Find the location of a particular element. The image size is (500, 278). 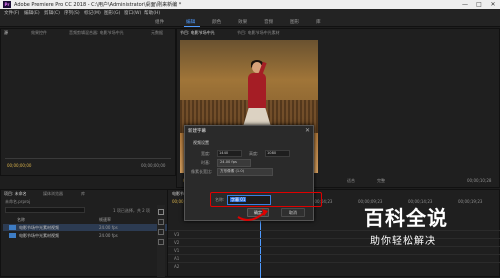

razor-tool-icon is located at coordinates (161, 242).